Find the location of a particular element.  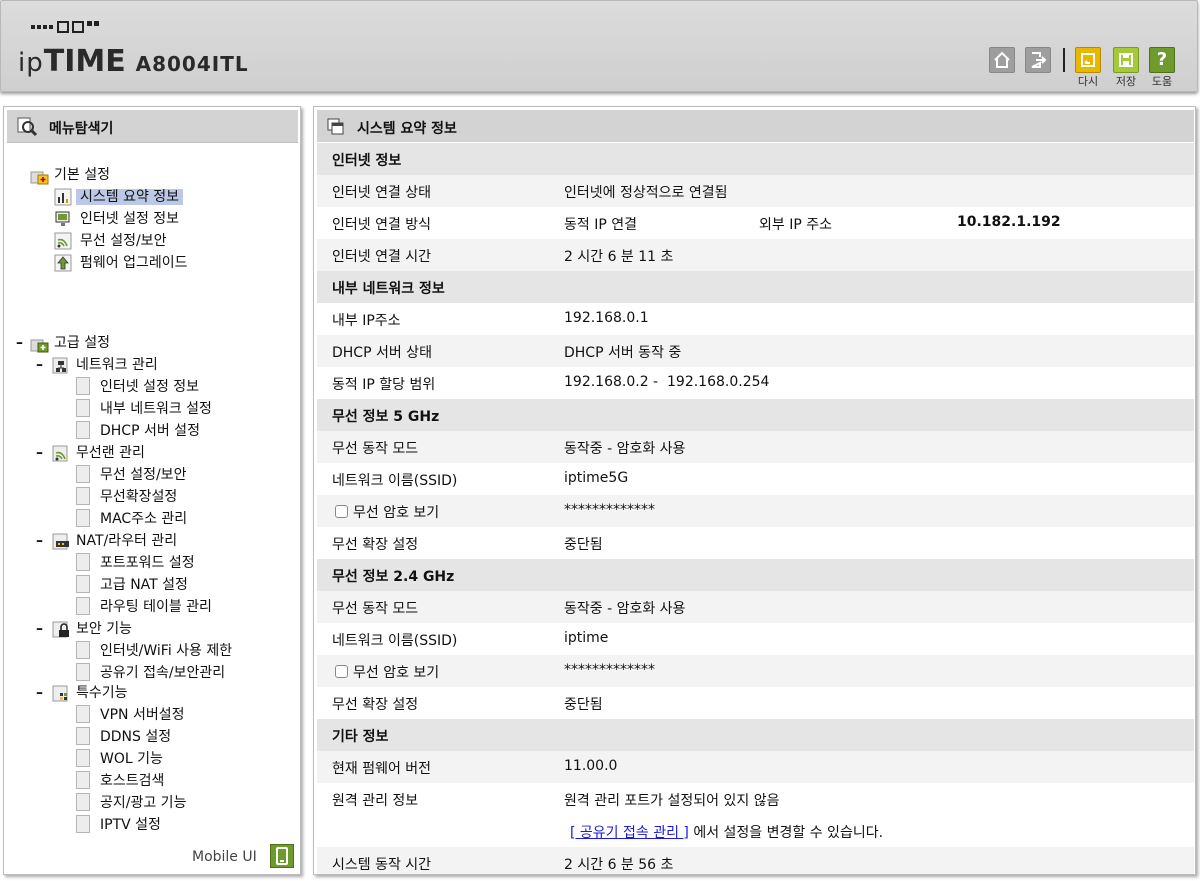

lock-icon is located at coordinates (60, 629).